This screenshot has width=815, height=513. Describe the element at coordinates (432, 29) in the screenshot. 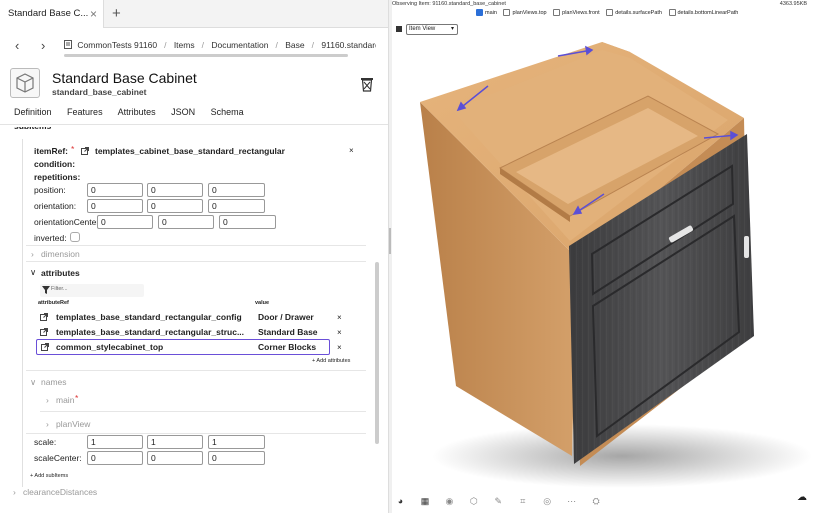

I see `view-select: Item View ▾` at that location.